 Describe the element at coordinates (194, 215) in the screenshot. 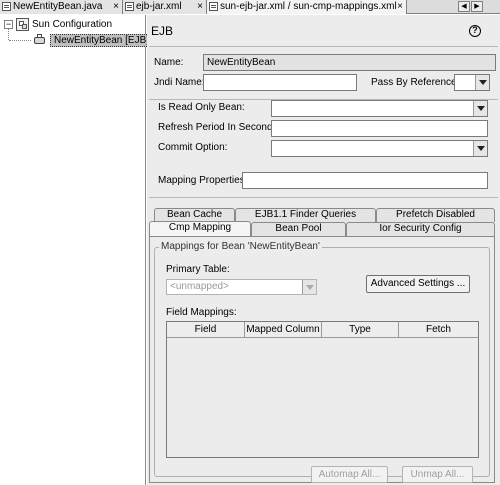

I see `tab-bean-cache: Bean Cache` at that location.